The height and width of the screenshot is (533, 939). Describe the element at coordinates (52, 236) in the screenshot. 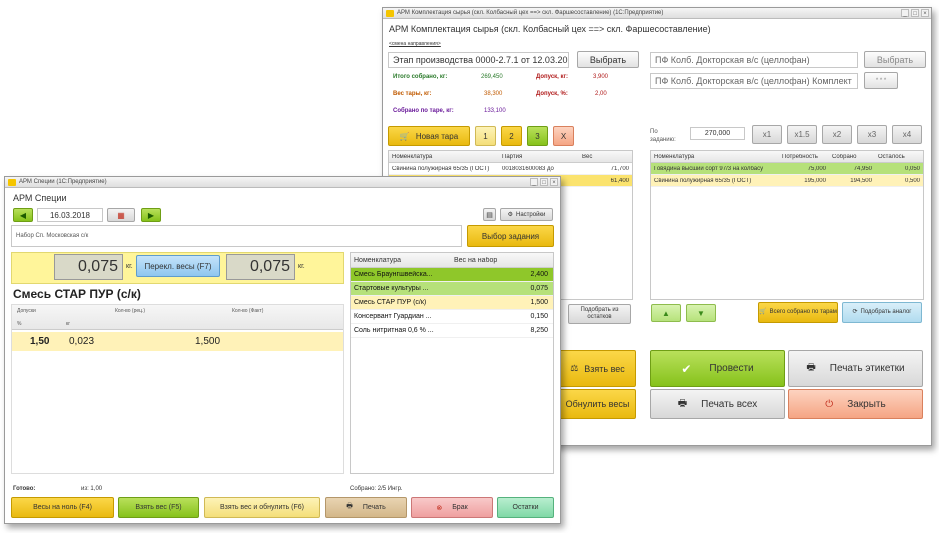

I see `set-name-value: Набор Сп. Московская с/к` at that location.